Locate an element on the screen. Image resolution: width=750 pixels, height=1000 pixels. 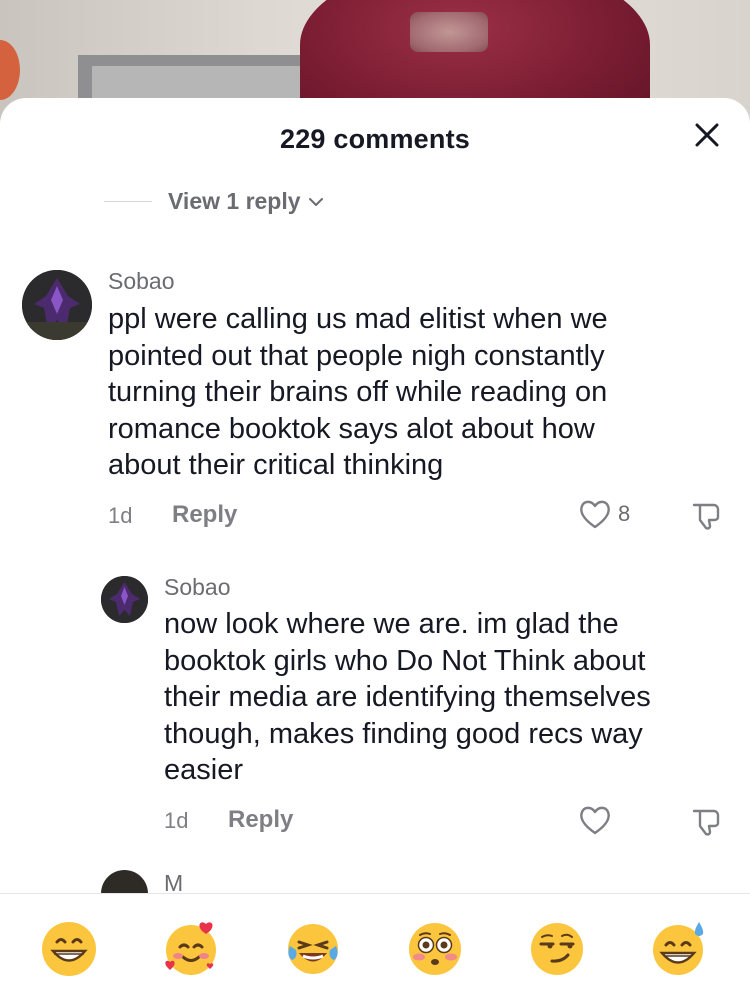
close-button is located at coordinates (707, 135).